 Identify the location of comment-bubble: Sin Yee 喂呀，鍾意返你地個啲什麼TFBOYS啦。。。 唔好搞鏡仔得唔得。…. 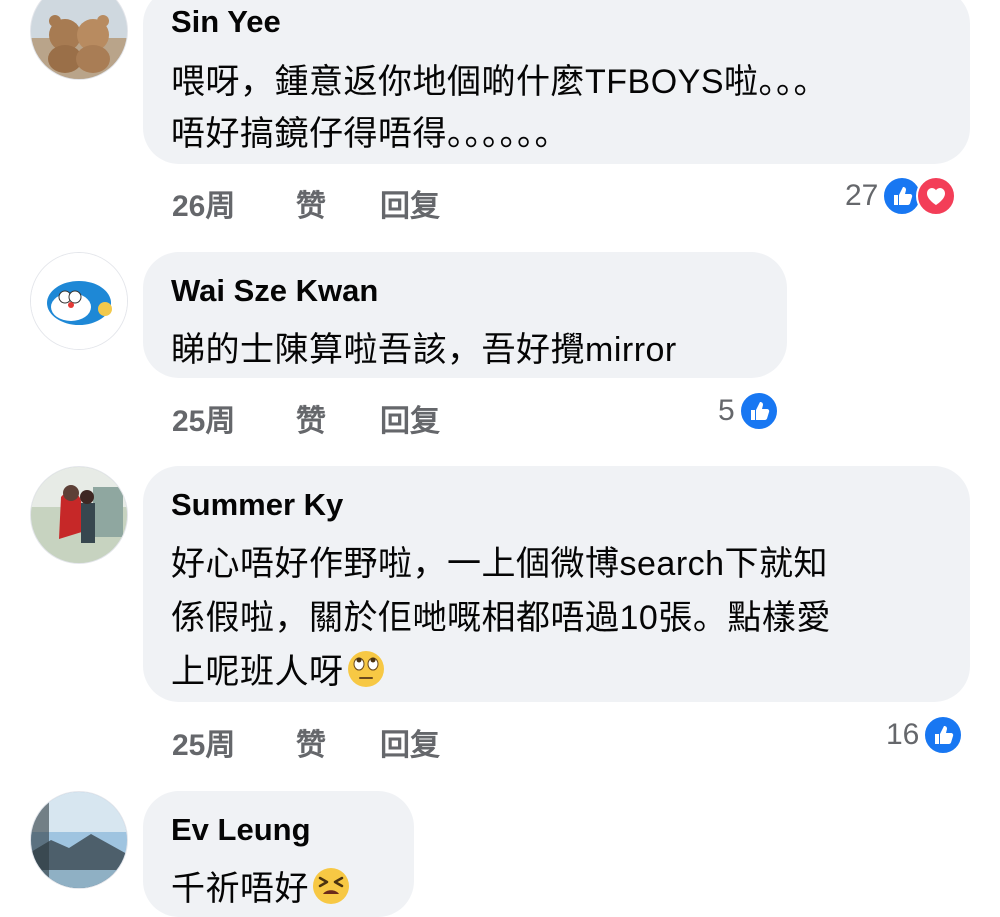
(556, 82).